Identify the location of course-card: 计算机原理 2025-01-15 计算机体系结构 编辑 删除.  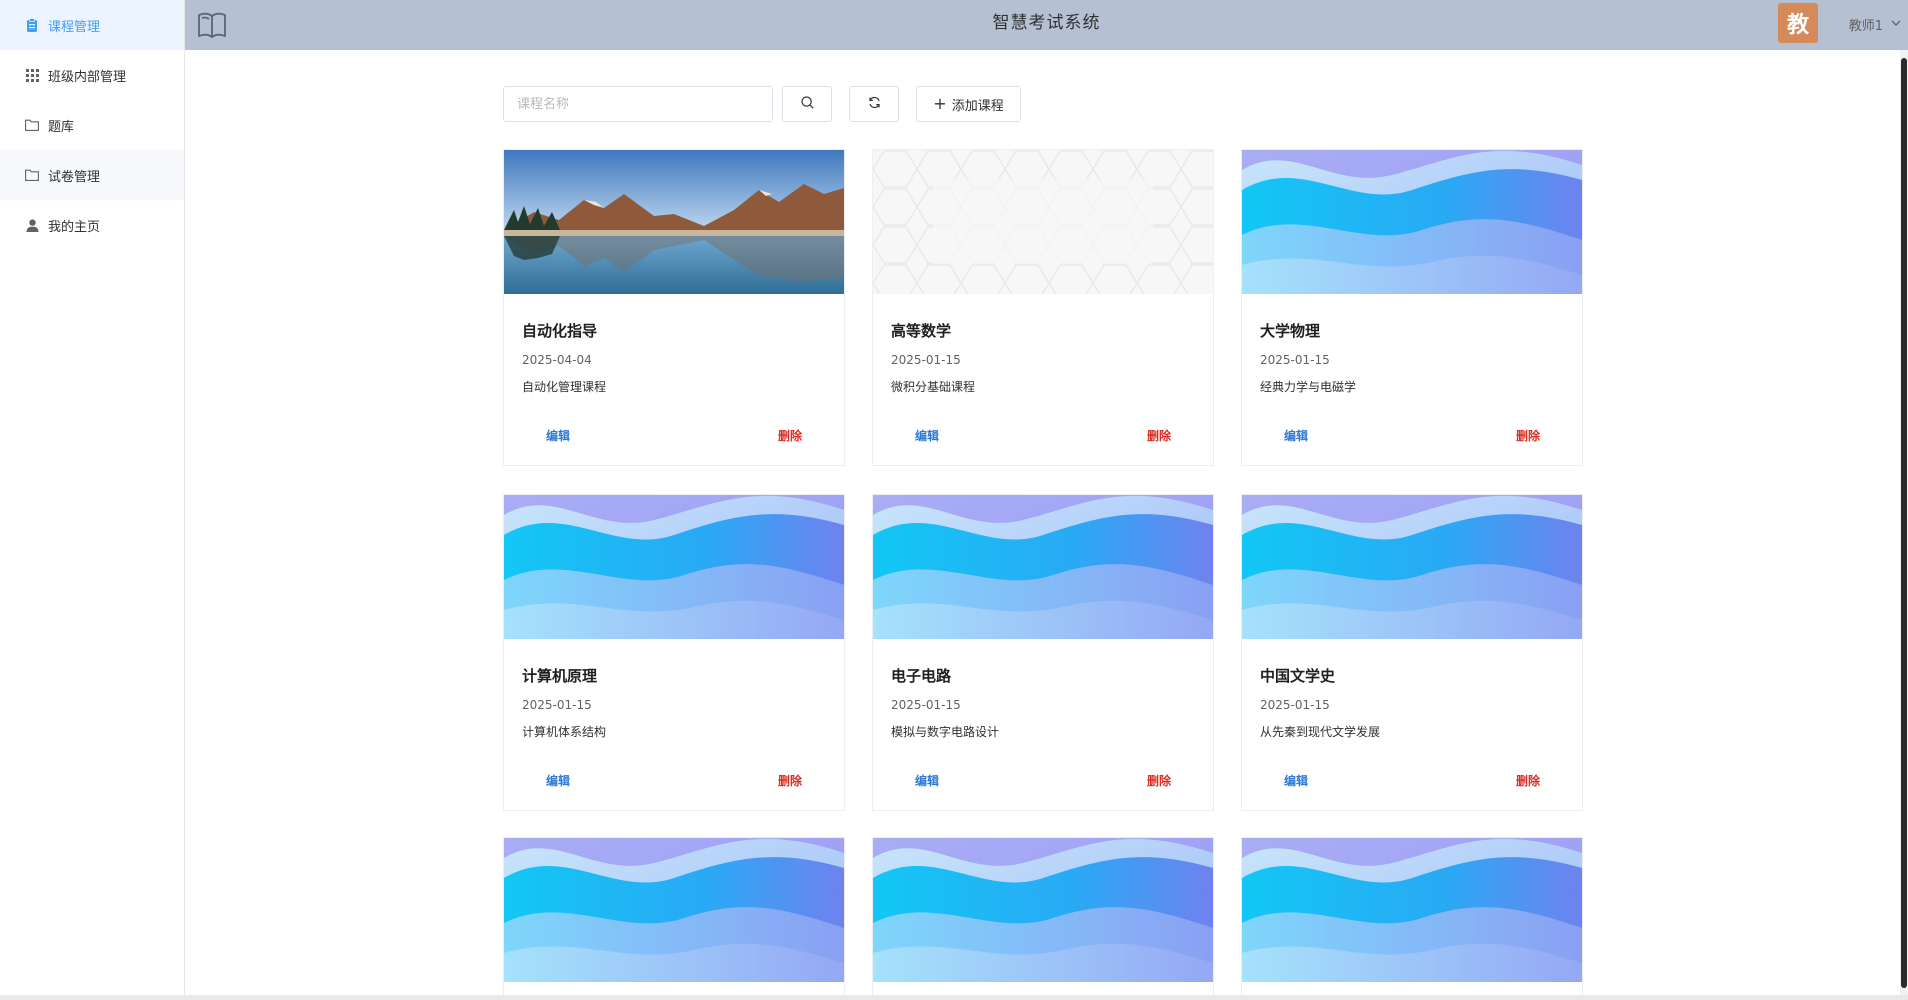
(674, 652).